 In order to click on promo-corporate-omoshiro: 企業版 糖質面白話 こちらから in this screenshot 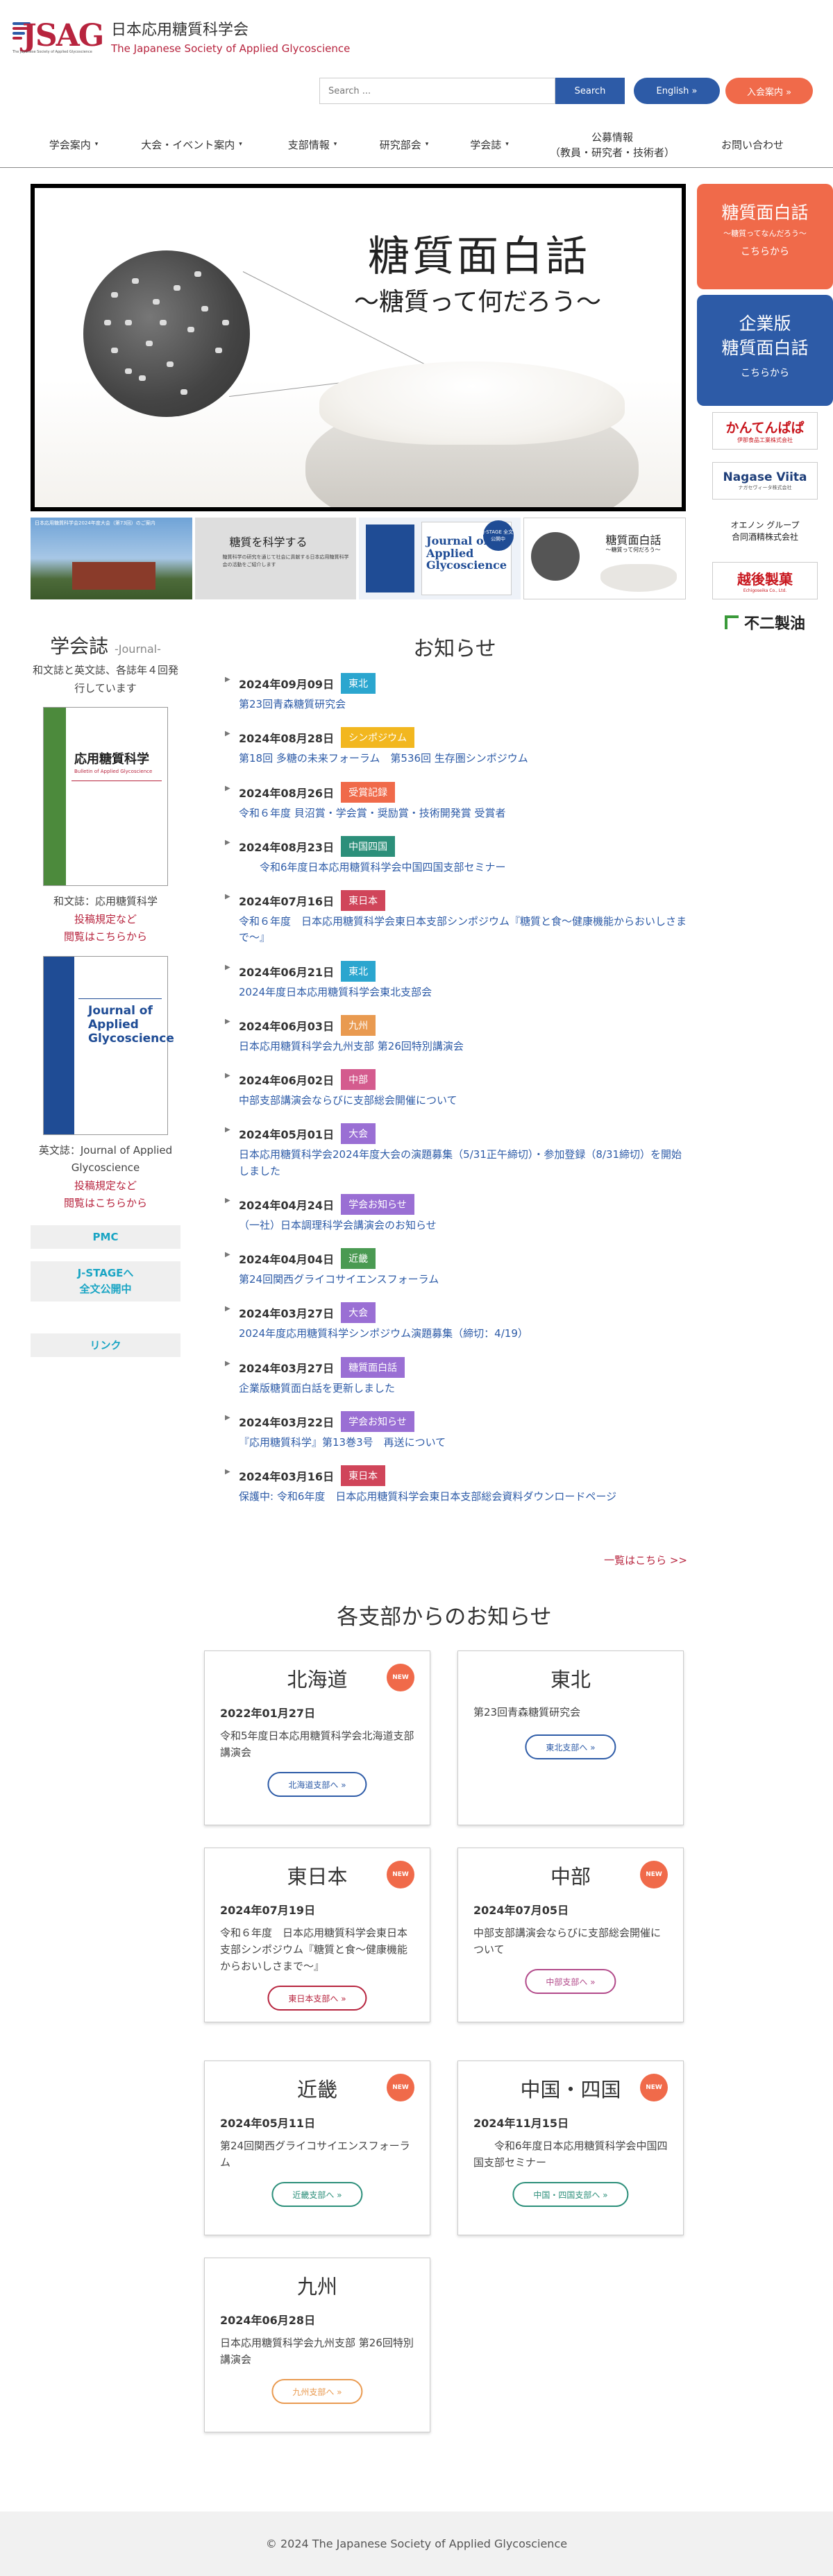, I will do `click(765, 350)`.